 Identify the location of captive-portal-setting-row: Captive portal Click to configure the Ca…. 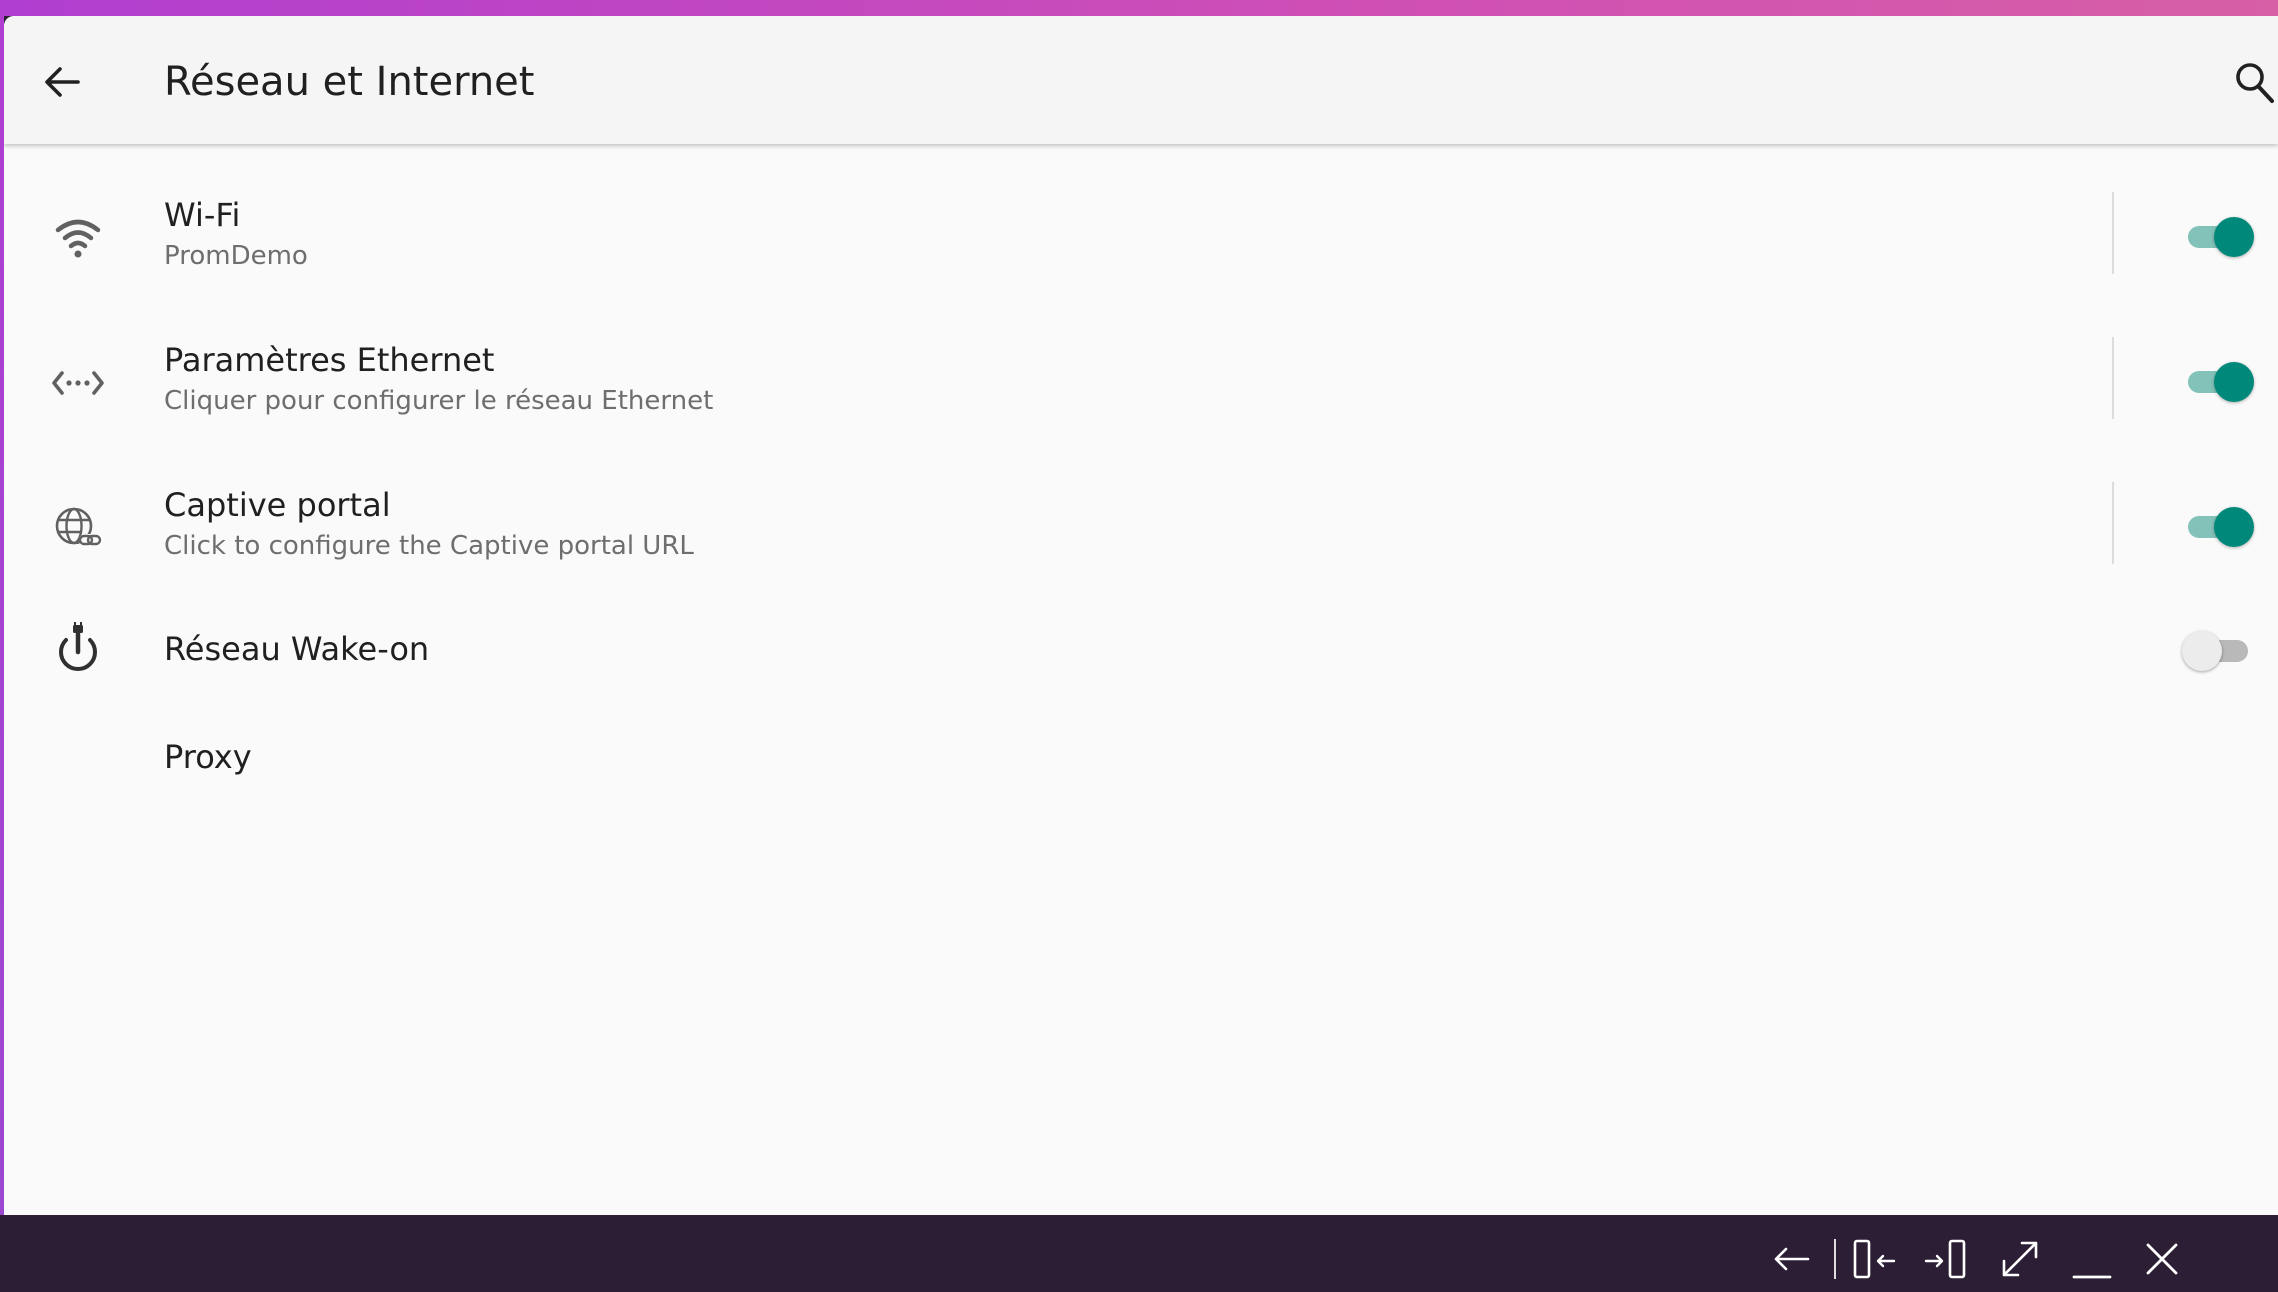
(1141, 529).